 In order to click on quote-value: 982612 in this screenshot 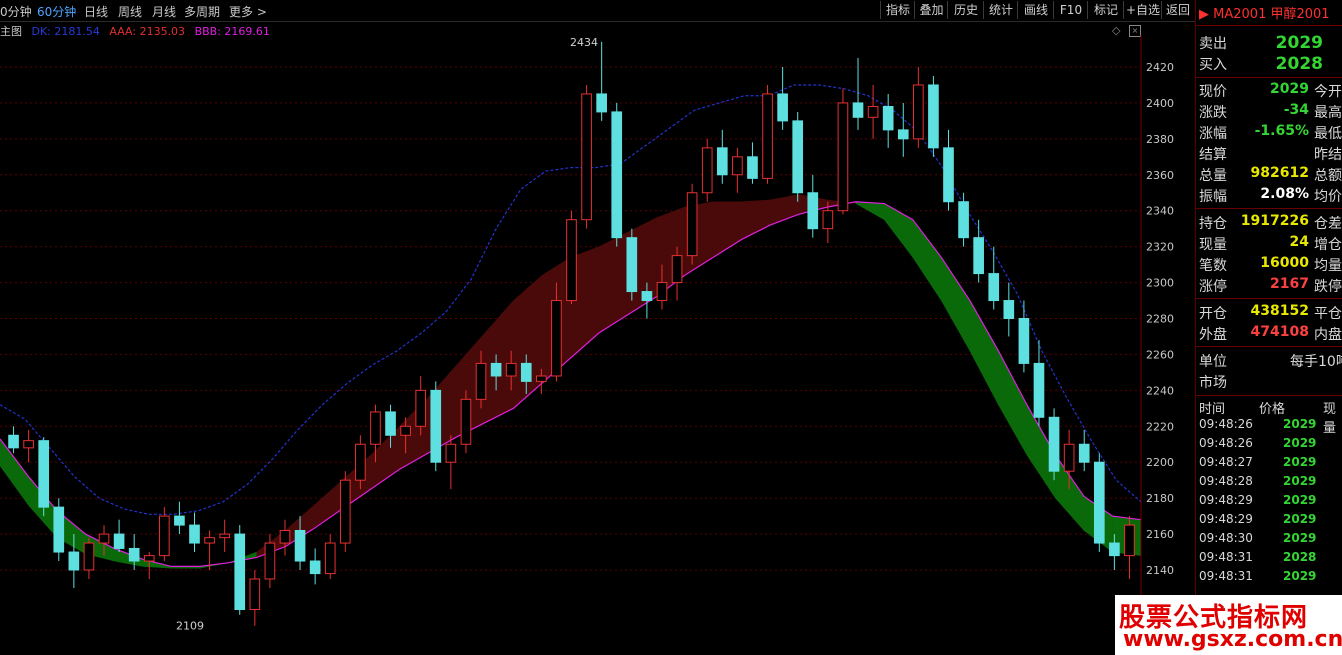, I will do `click(1279, 173)`.